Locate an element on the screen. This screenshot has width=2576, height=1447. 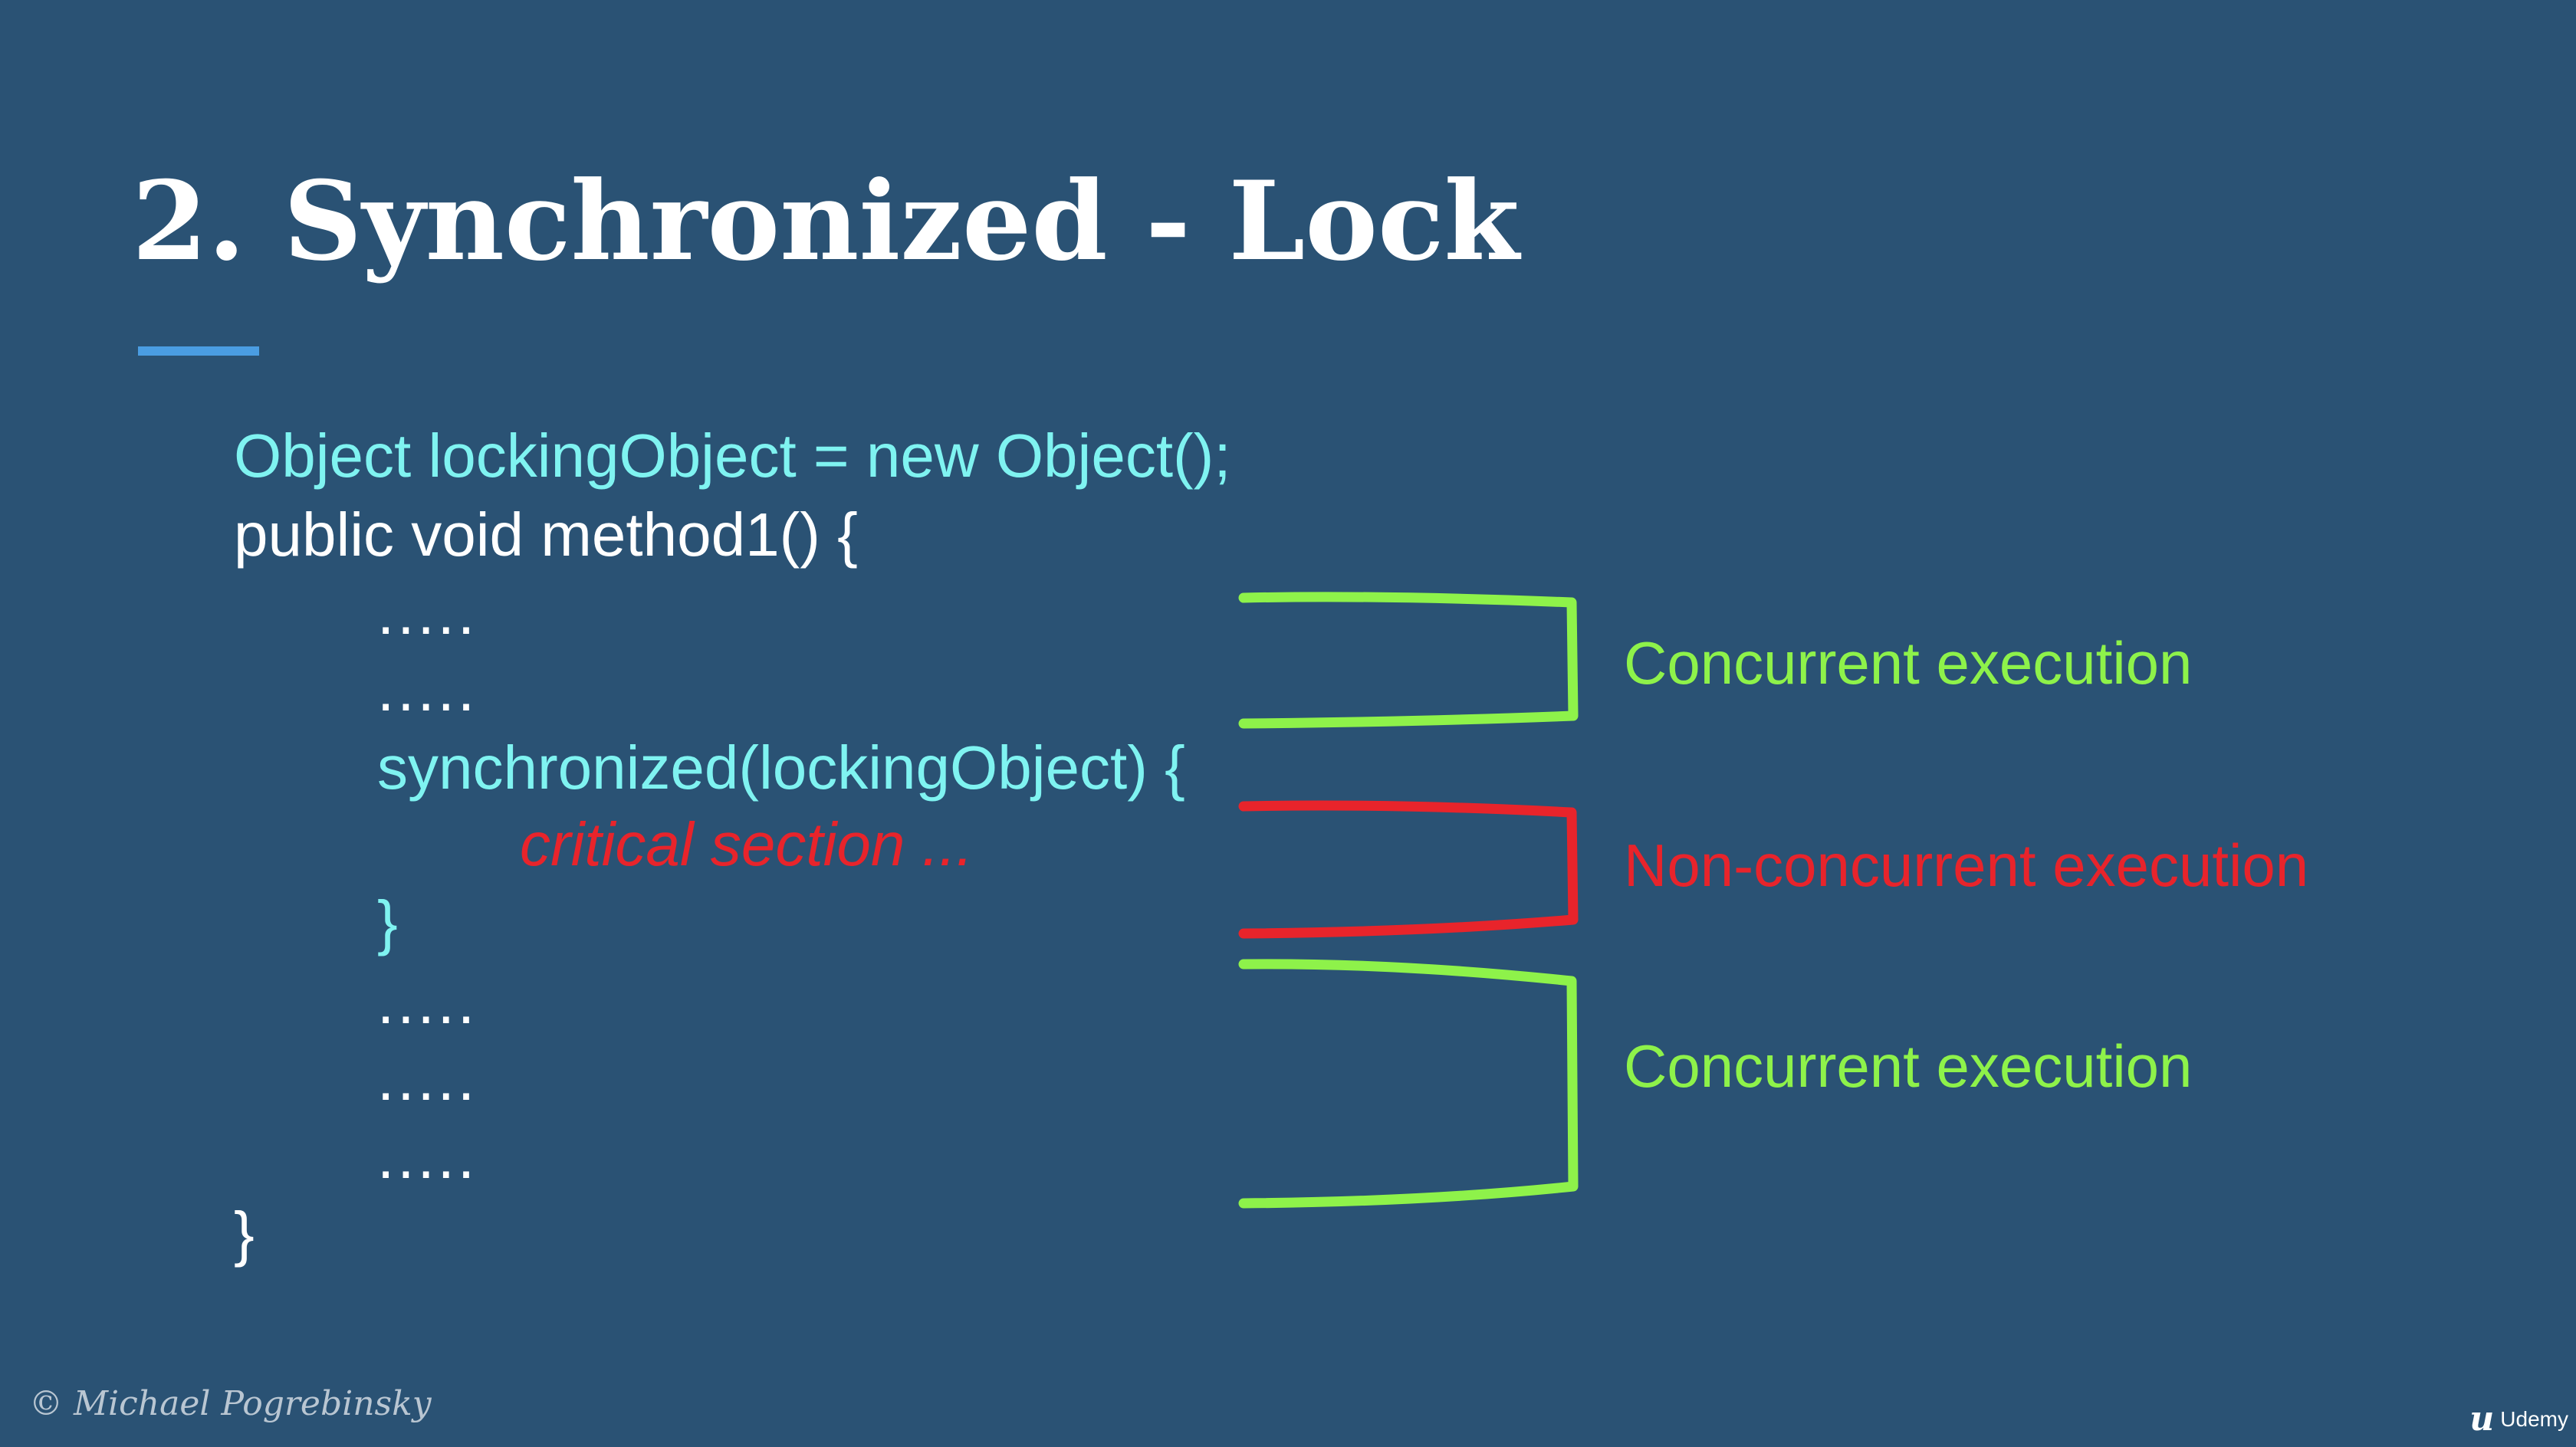
execution-brackets is located at coordinates (1408, 901).